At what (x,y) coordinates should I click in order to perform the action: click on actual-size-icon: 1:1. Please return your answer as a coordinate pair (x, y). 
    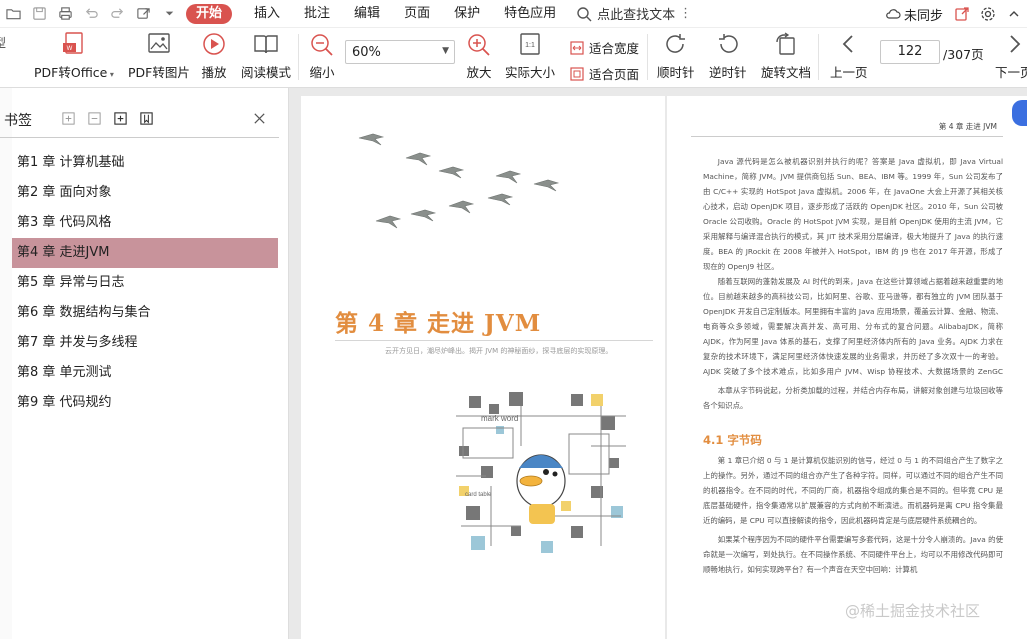
    Looking at the image, I should click on (530, 44).